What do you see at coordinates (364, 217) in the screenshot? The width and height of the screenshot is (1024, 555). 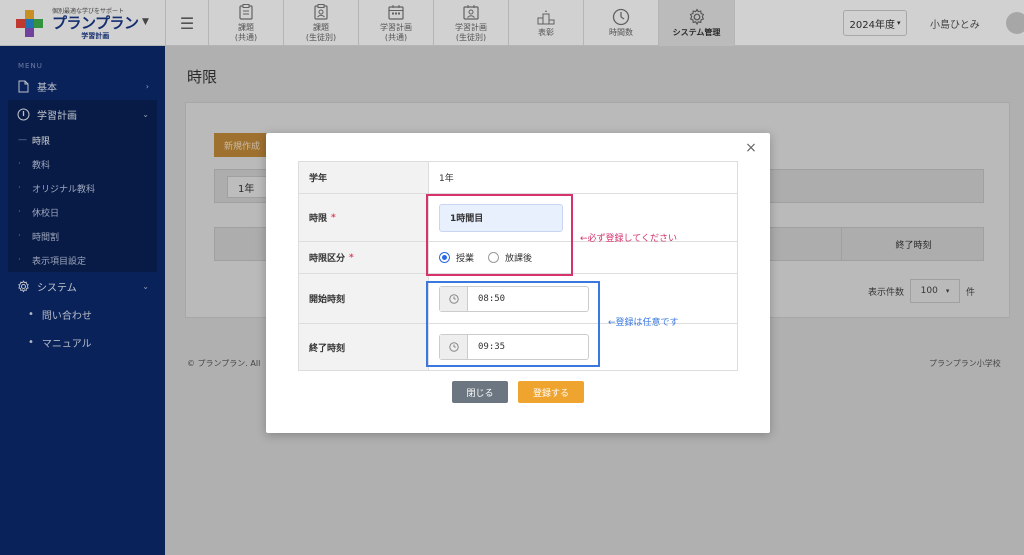 I see `field-label: 時限 *` at bounding box center [364, 217].